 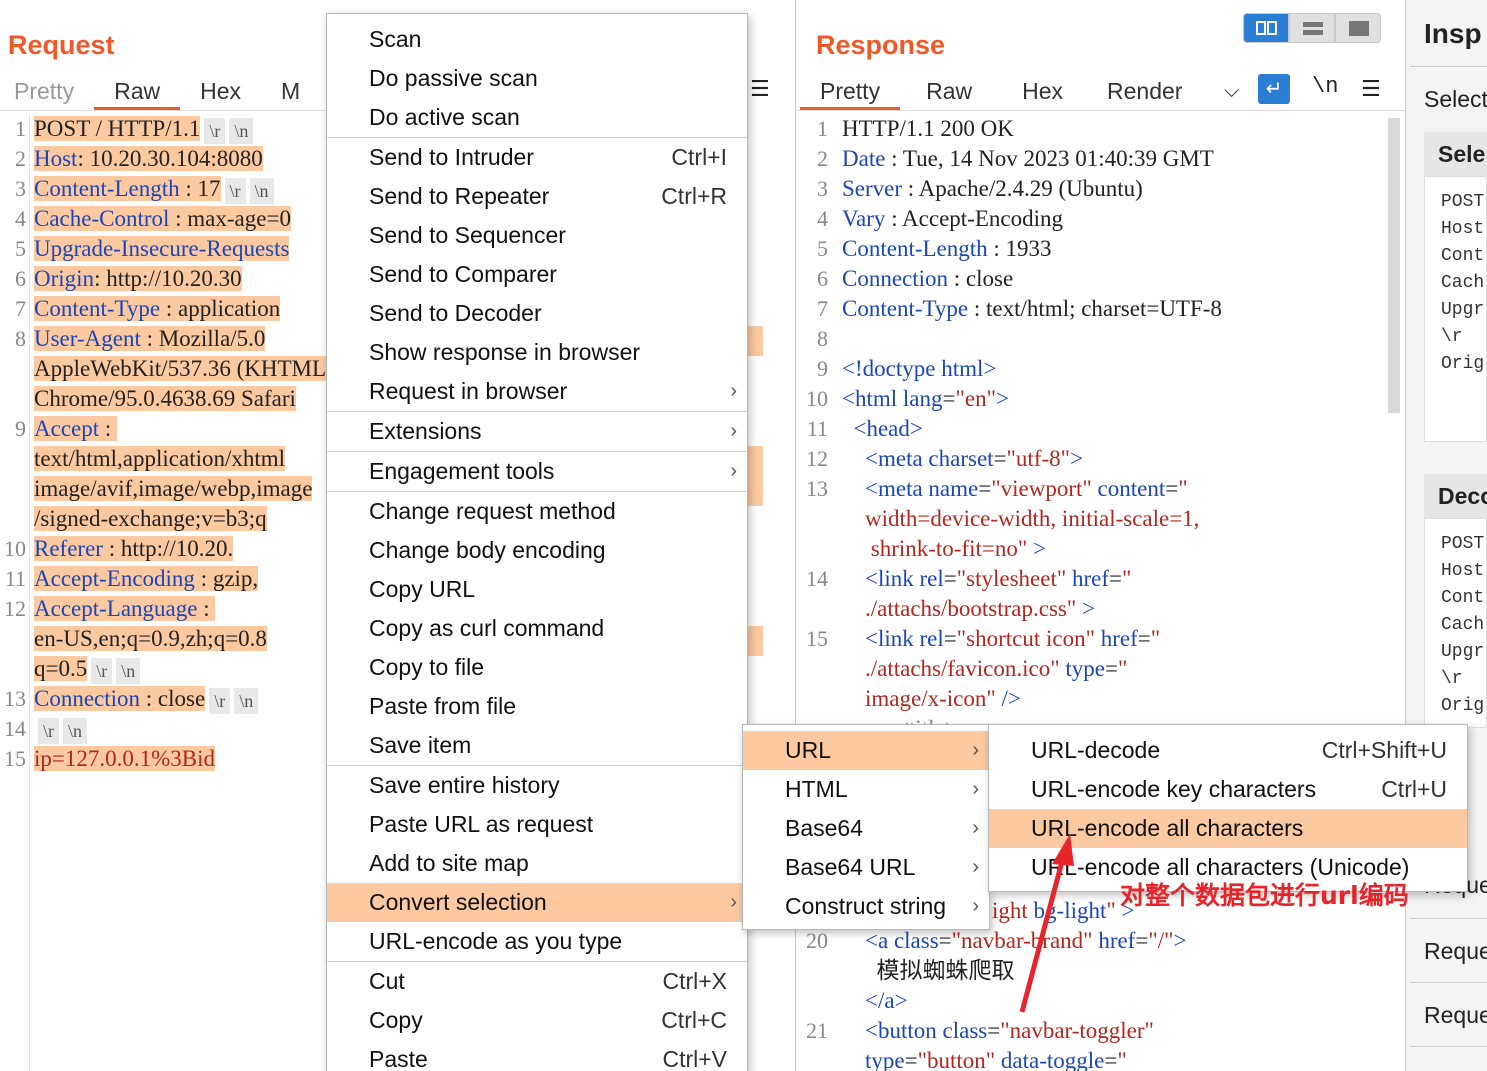 I want to click on menu-item-add-to-site-map: Add to site map, so click(x=537, y=863).